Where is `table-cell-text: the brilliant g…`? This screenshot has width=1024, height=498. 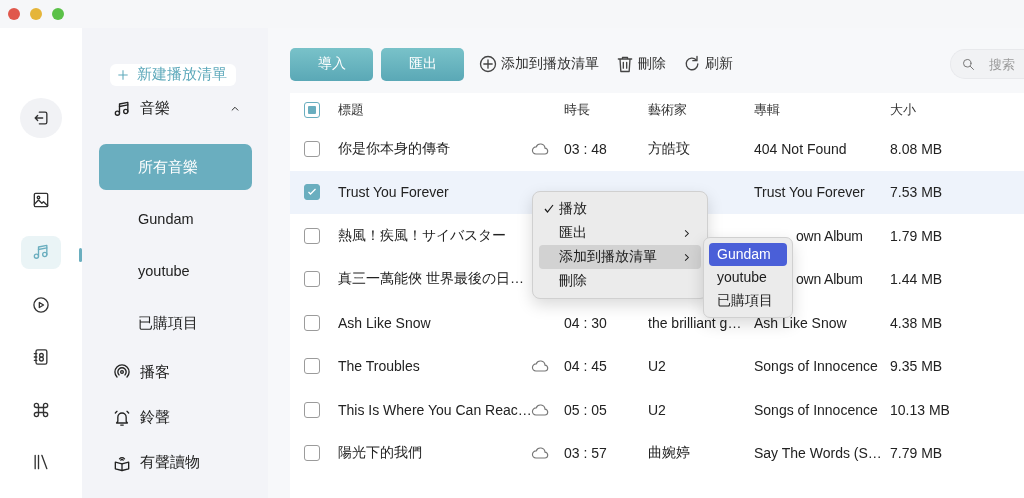
table-cell-text: the brilliant g… is located at coordinates (695, 322).